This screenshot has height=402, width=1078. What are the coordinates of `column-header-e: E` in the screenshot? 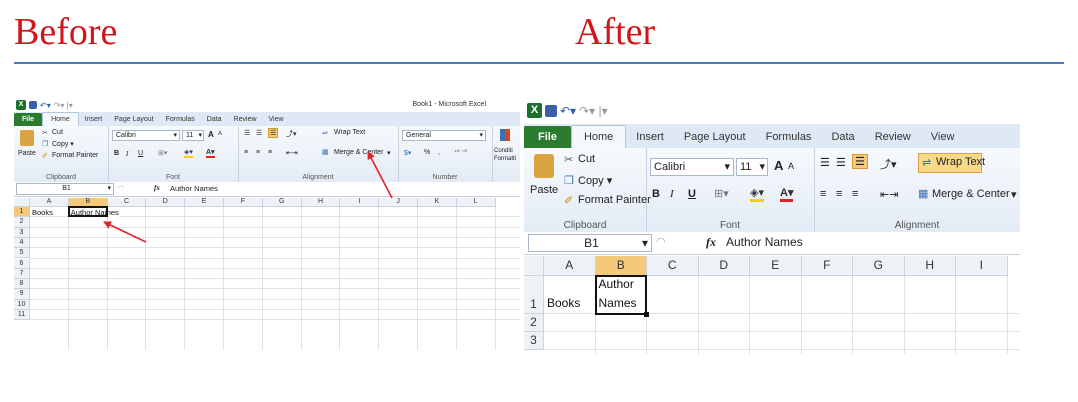 It's located at (776, 266).